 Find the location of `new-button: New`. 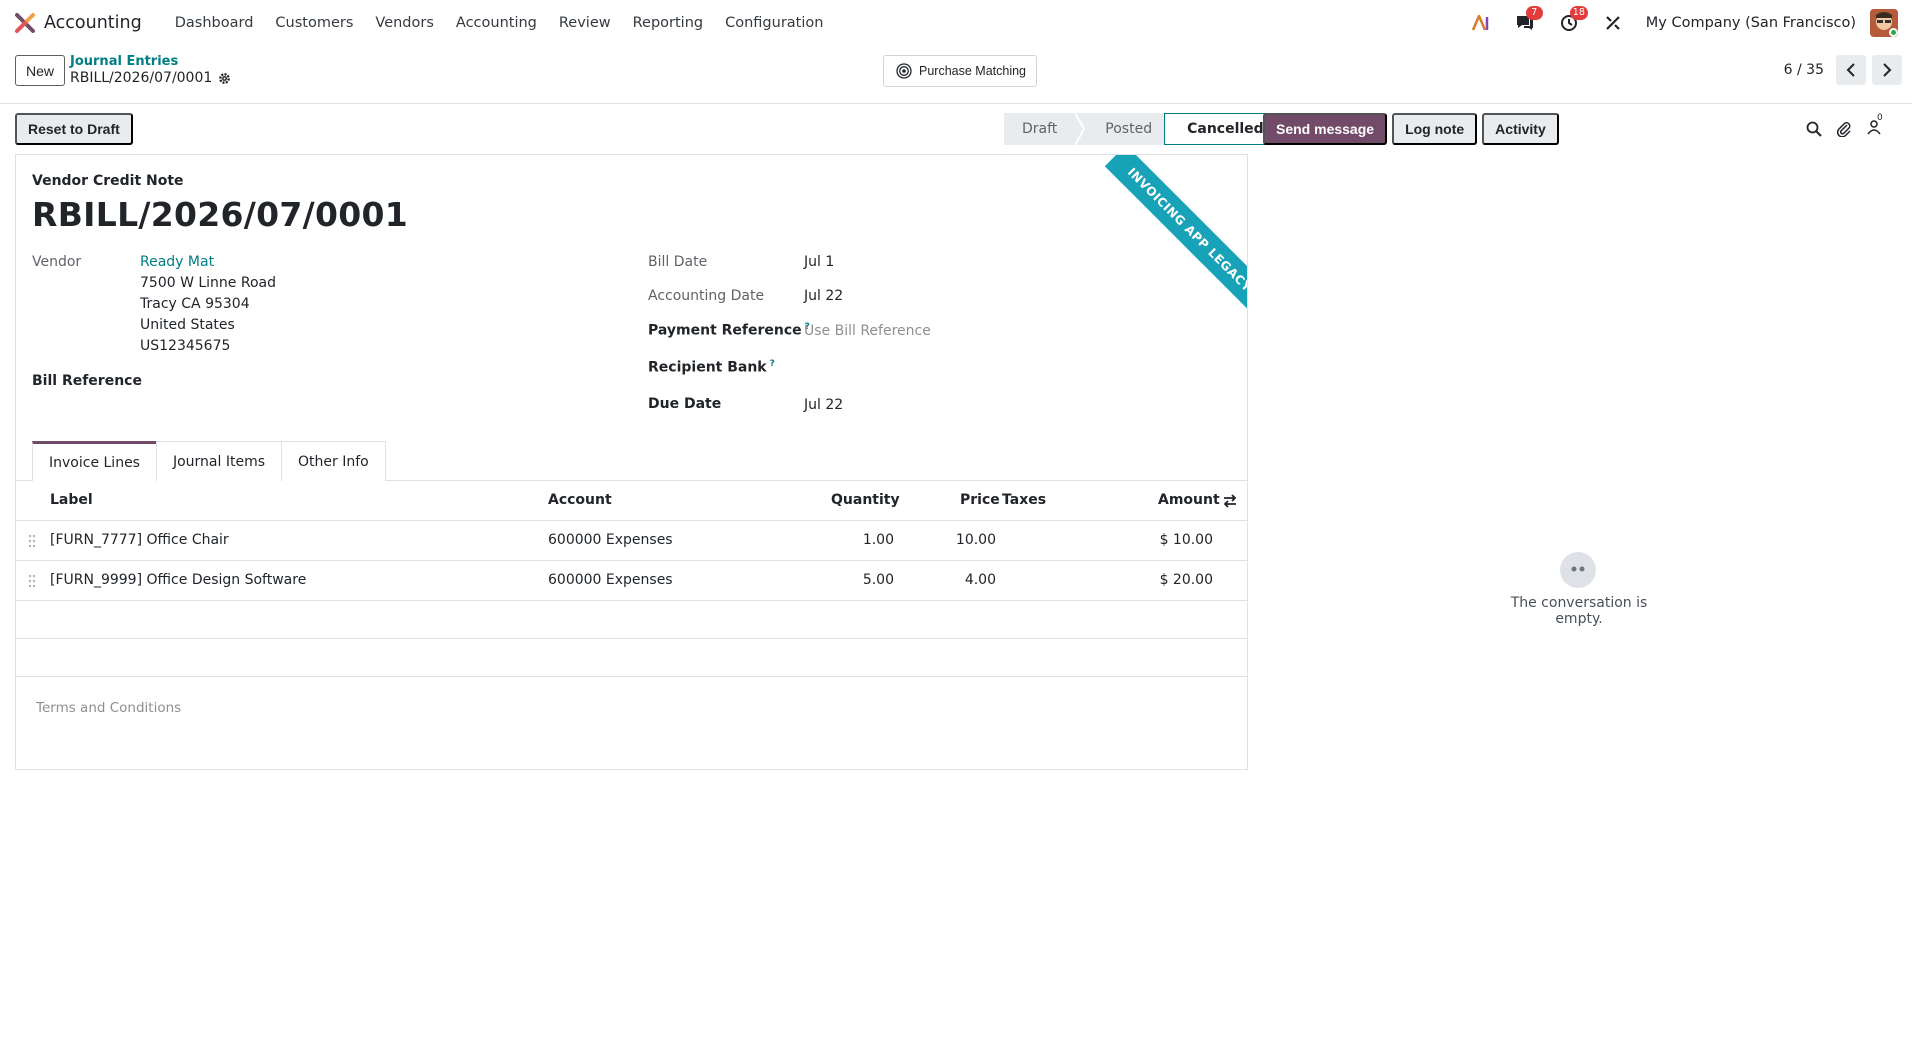

new-button: New is located at coordinates (40, 70).